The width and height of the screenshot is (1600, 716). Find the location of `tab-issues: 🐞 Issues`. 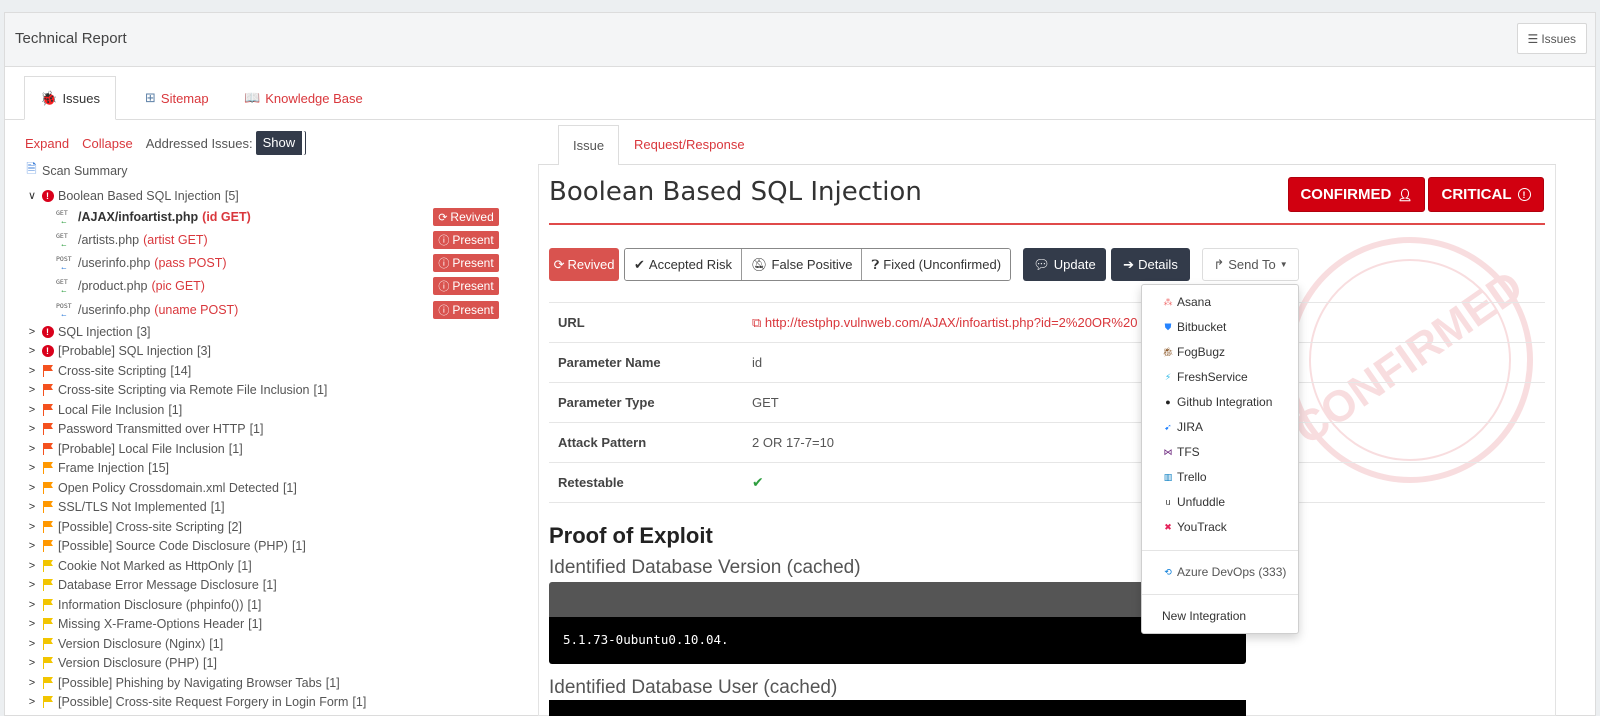

tab-issues: 🐞 Issues is located at coordinates (70, 98).